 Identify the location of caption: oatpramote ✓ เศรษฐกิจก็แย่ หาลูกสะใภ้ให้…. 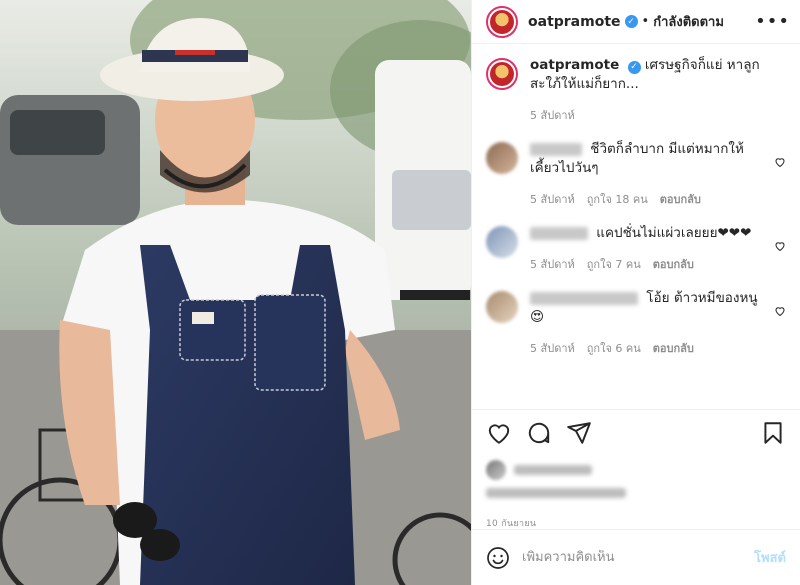
(636, 90).